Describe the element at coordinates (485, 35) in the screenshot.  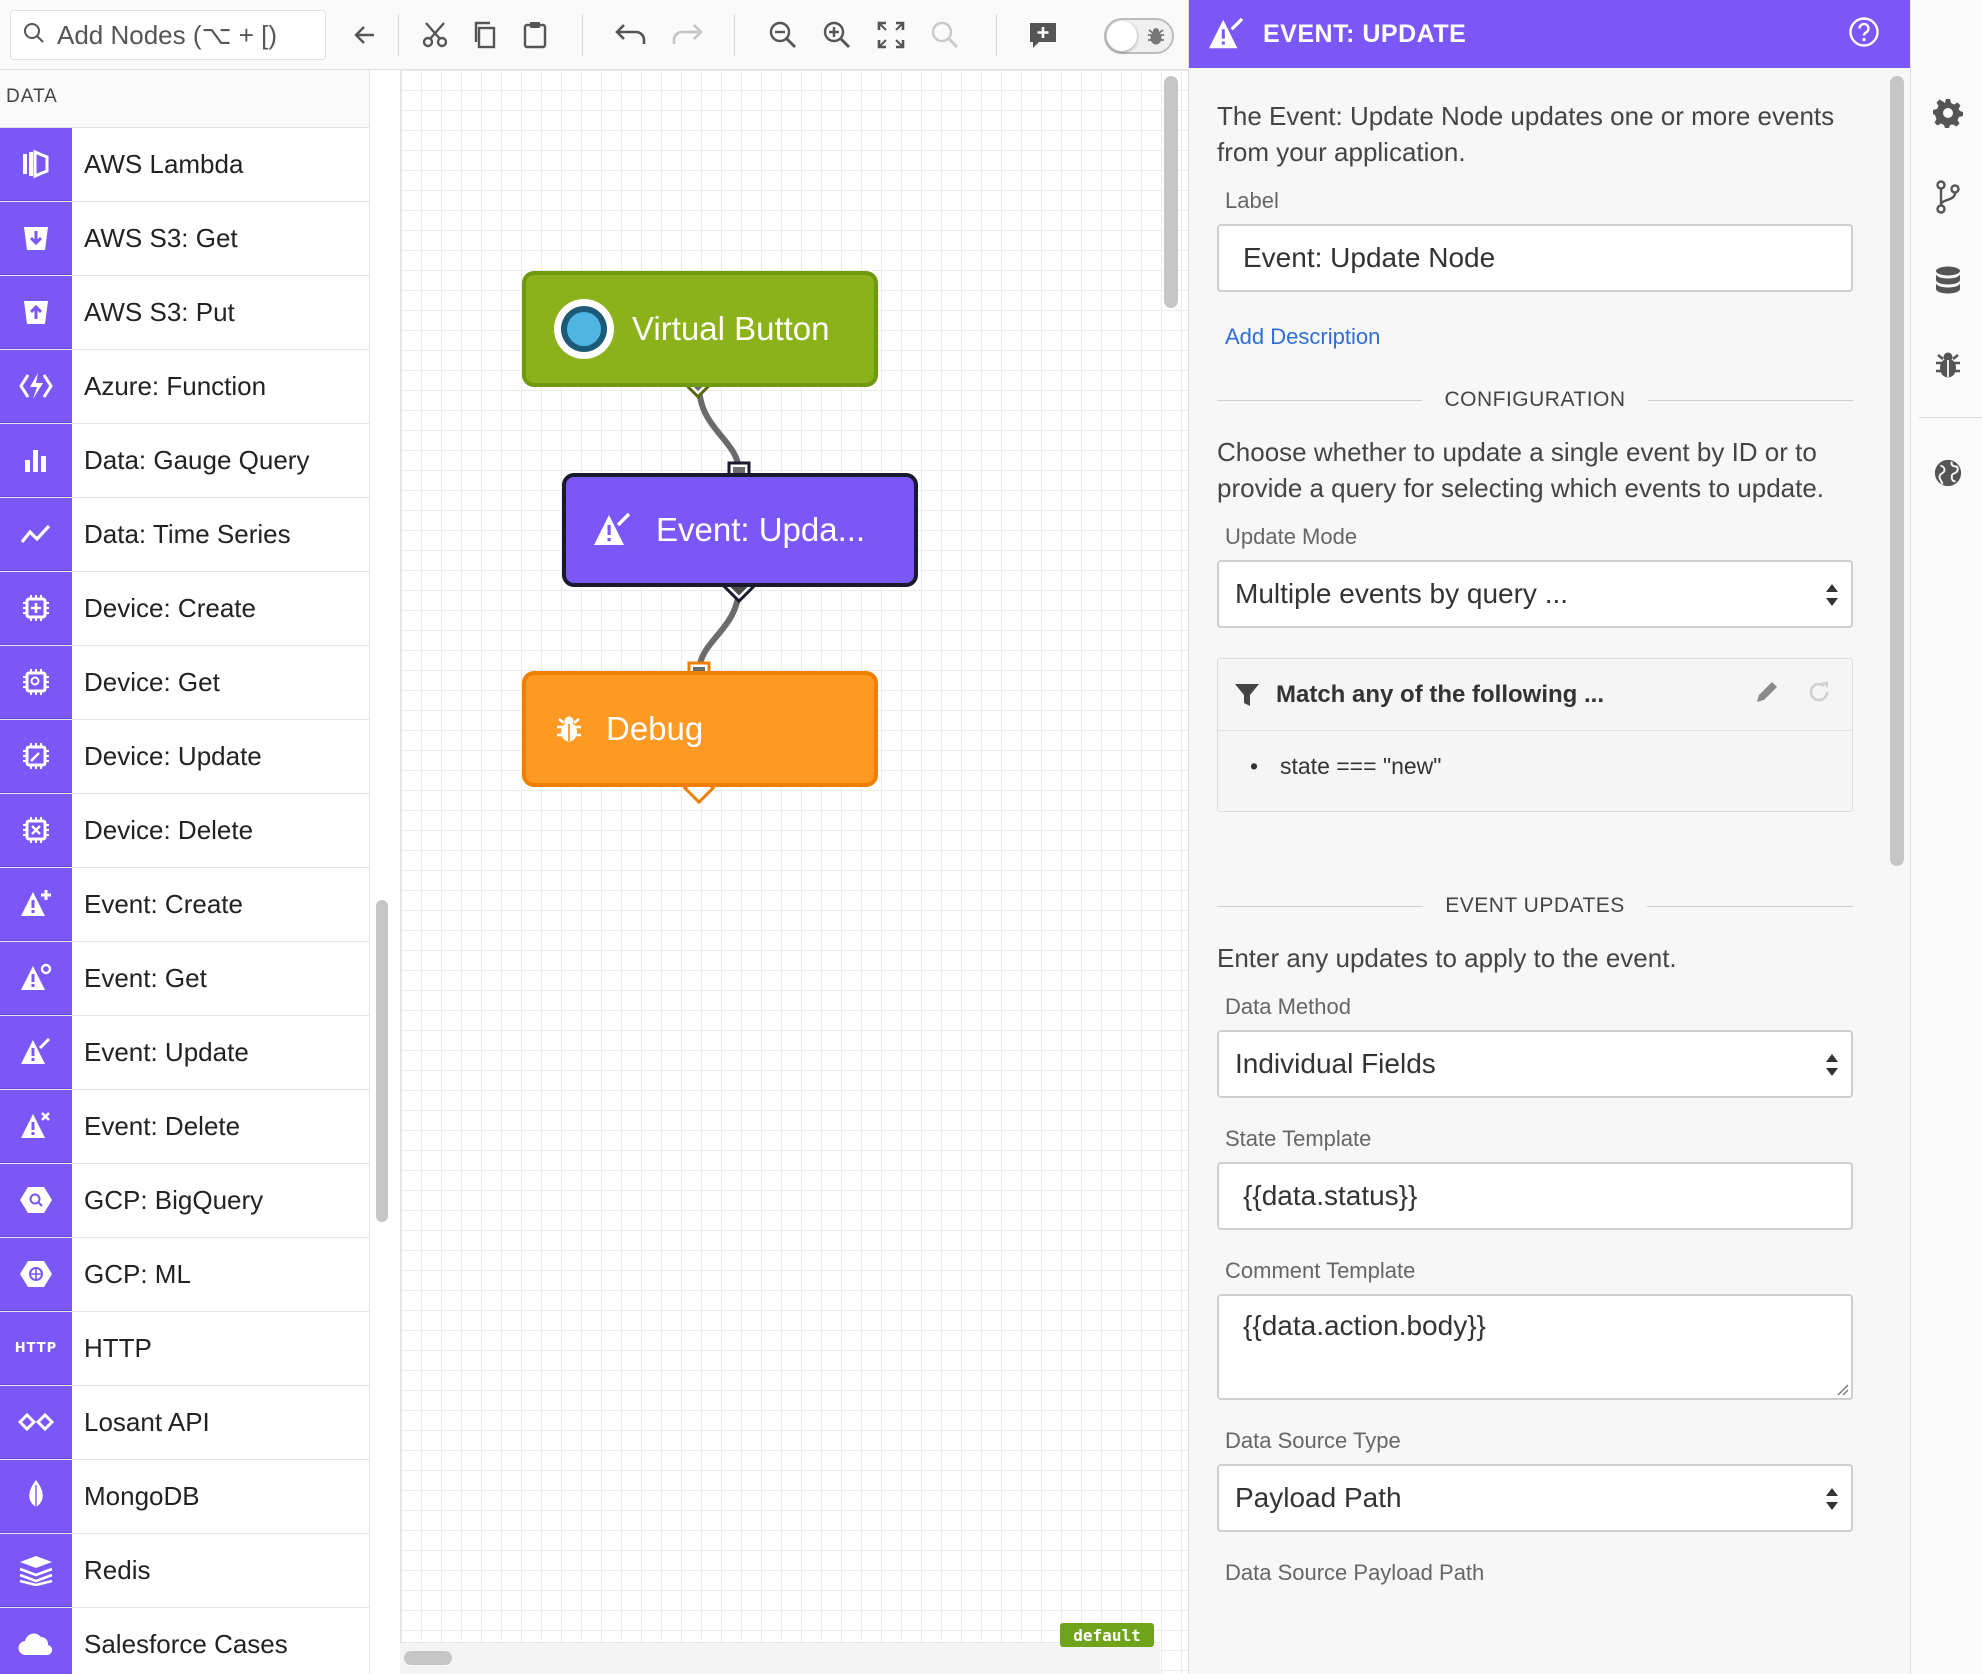
I see `copy-button` at that location.